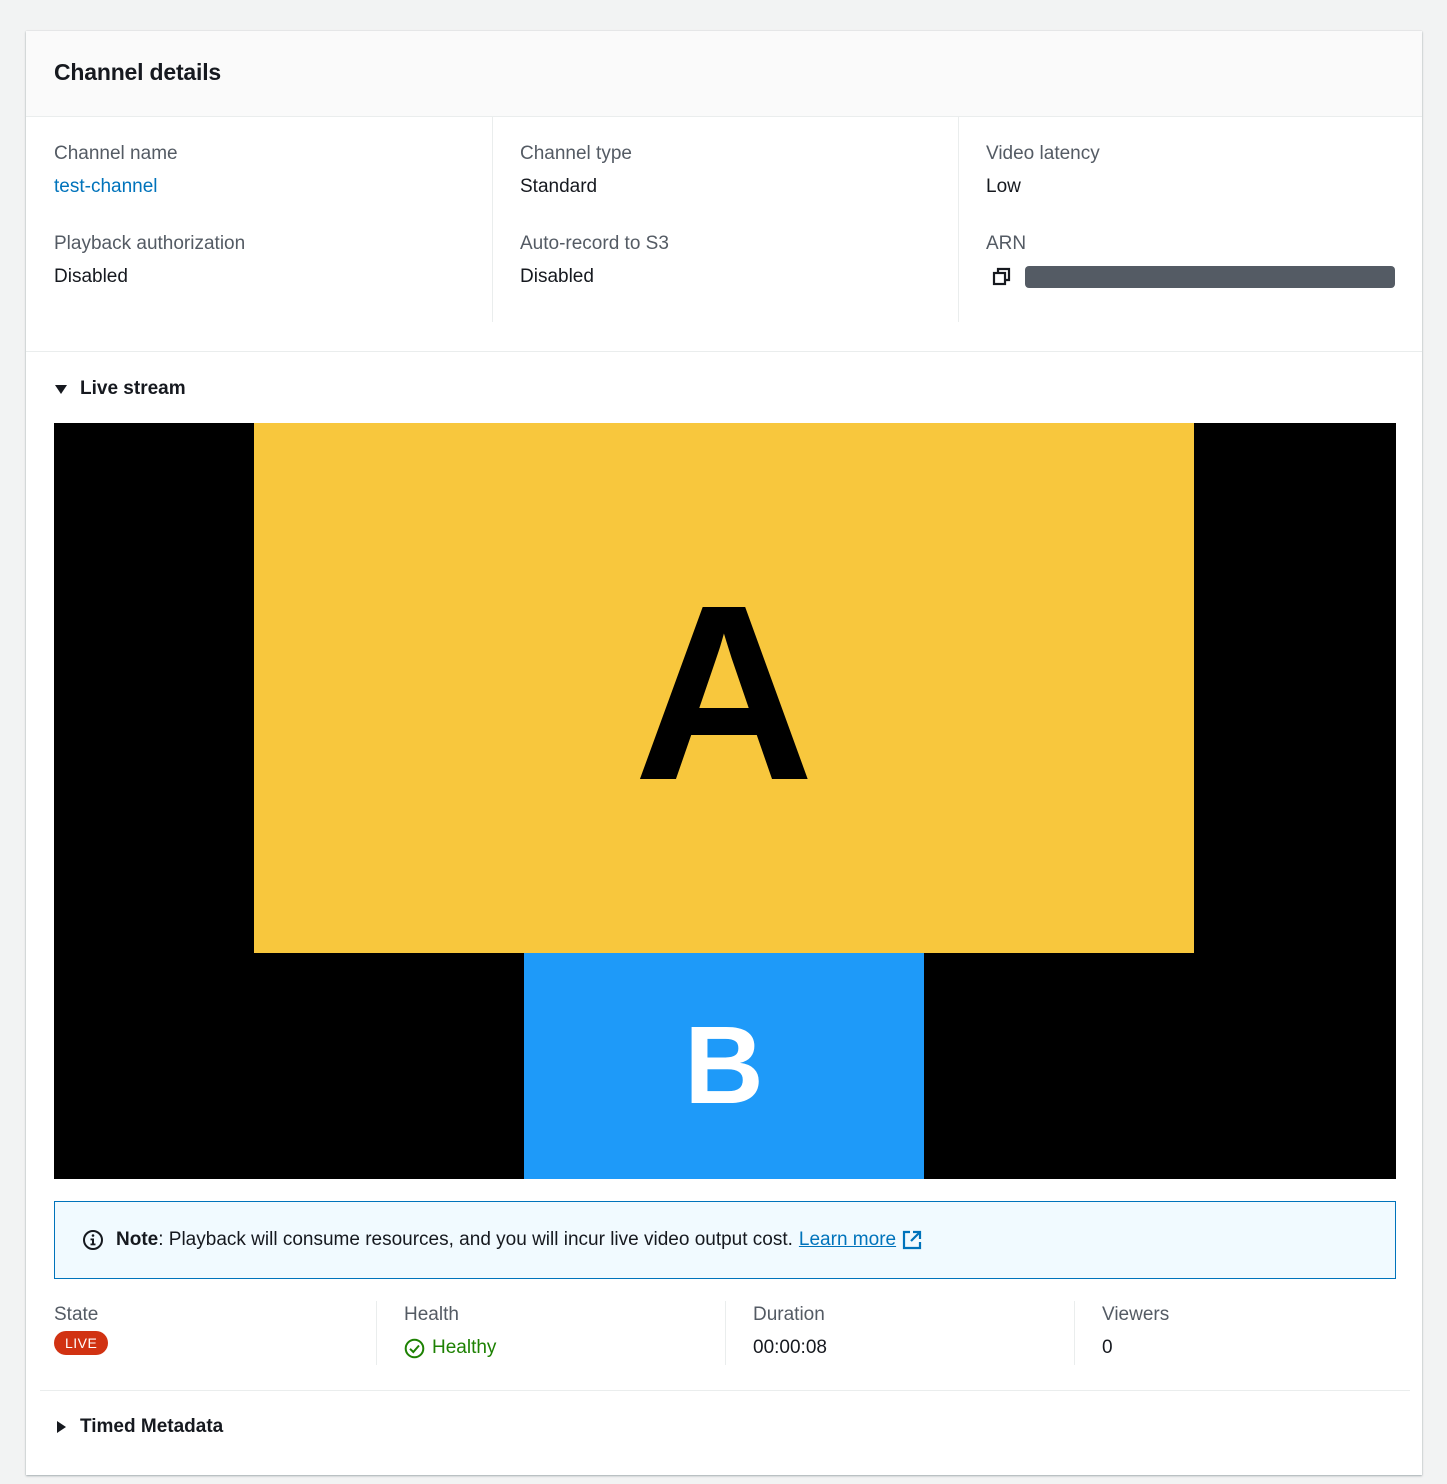 This screenshot has width=1447, height=1484. I want to click on health-stat: Health Healthy, so click(564, 1333).